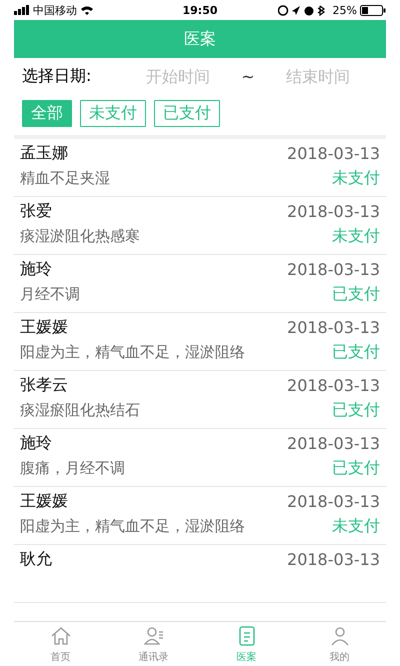 The image size is (400, 666). I want to click on clock-time: 19:50, so click(200, 10).